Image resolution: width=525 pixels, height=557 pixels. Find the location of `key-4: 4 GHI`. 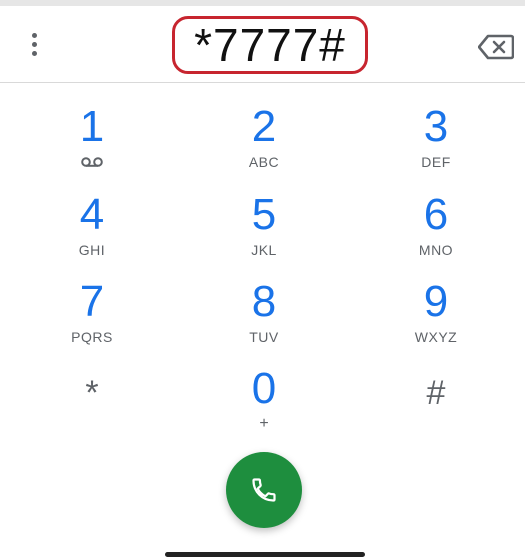

key-4: 4 GHI is located at coordinates (92, 230).